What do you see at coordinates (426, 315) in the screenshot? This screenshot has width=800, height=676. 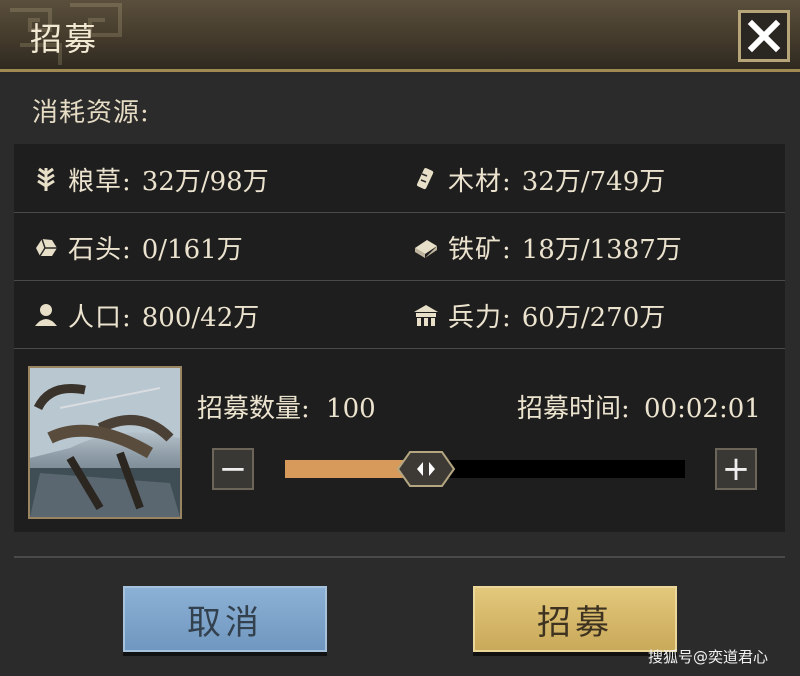 I see `barracks-icon` at bounding box center [426, 315].